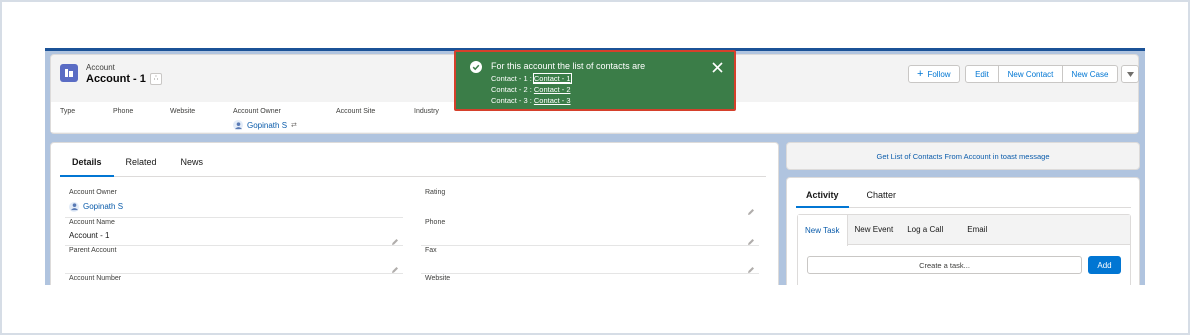 The image size is (1190, 335). I want to click on field-label: Phone, so click(435, 222).